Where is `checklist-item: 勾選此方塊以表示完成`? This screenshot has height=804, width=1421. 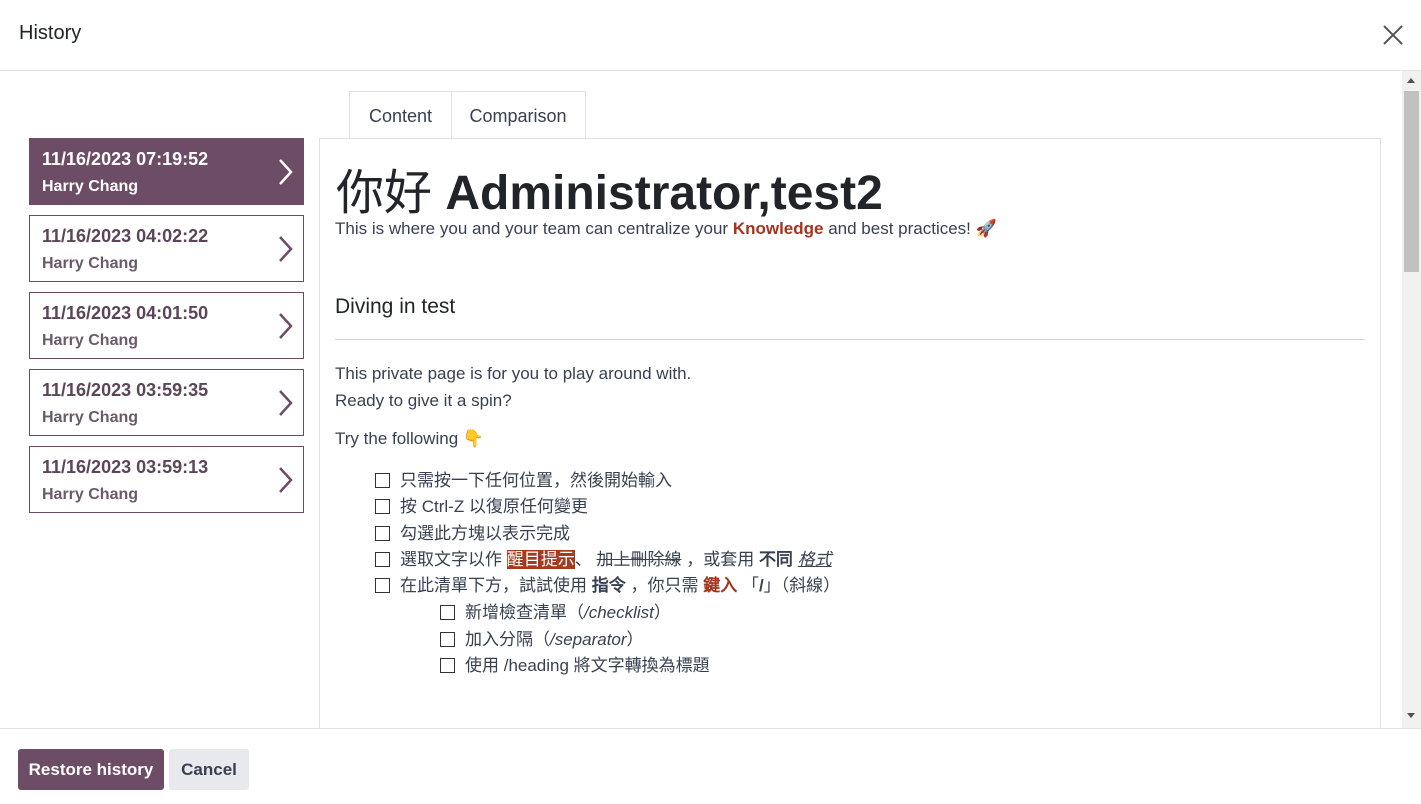
checklist-item: 勾選此方塊以表示完成 is located at coordinates (472, 531).